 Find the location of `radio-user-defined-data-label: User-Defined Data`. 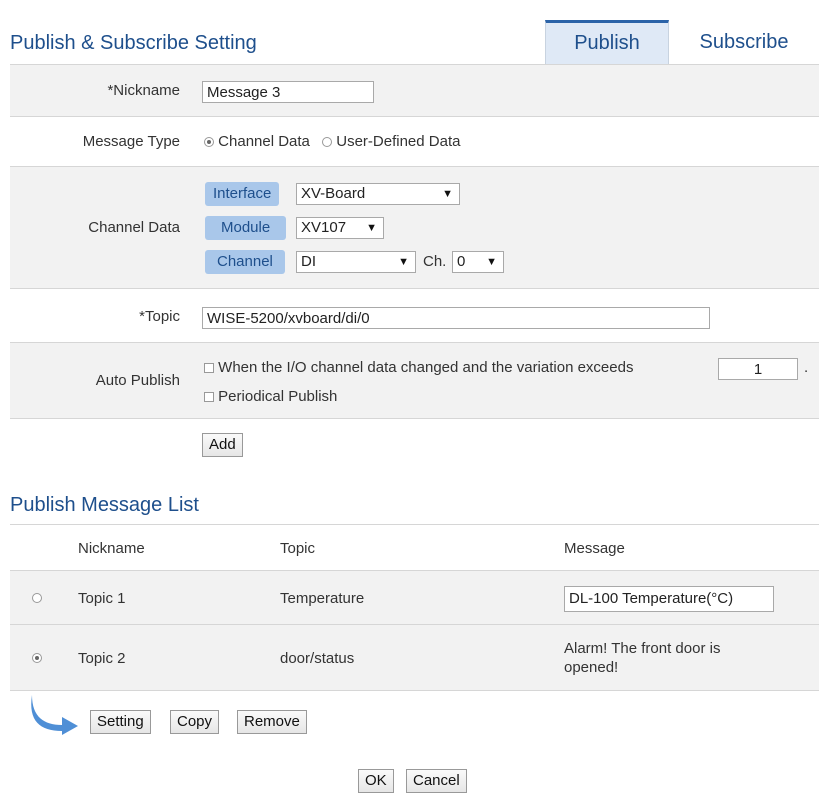

radio-user-defined-data-label: User-Defined Data is located at coordinates (398, 141).